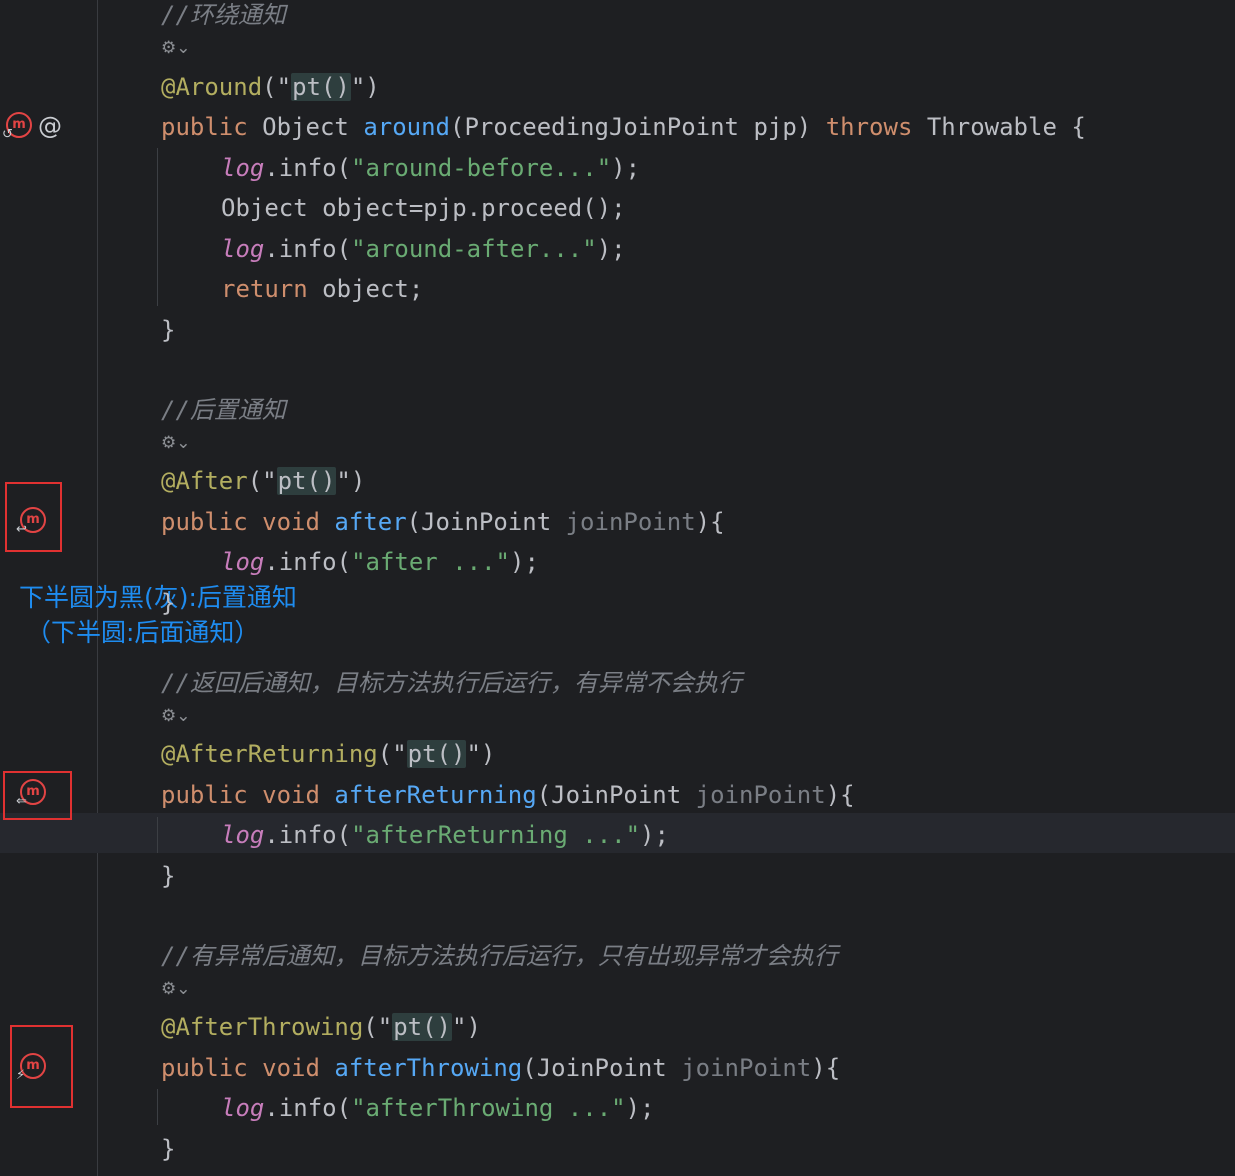 The width and height of the screenshot is (1235, 1176). I want to click on method-name: after, so click(370, 522).